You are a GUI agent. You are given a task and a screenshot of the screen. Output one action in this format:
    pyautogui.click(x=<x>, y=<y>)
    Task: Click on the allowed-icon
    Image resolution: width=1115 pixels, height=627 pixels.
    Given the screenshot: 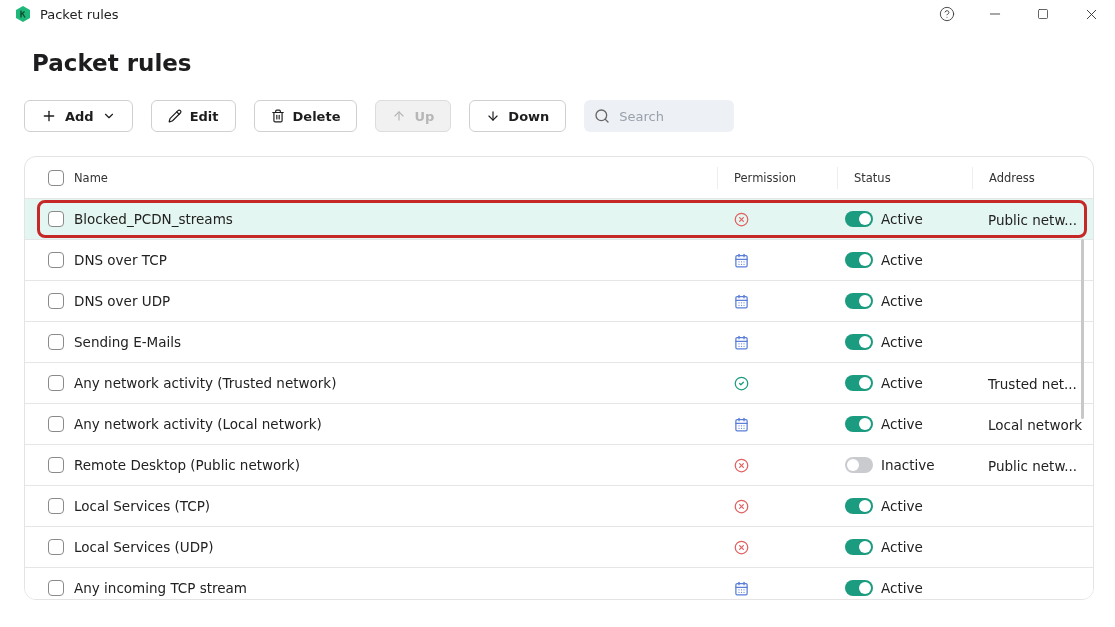 What is the action you would take?
    pyautogui.click(x=741, y=383)
    